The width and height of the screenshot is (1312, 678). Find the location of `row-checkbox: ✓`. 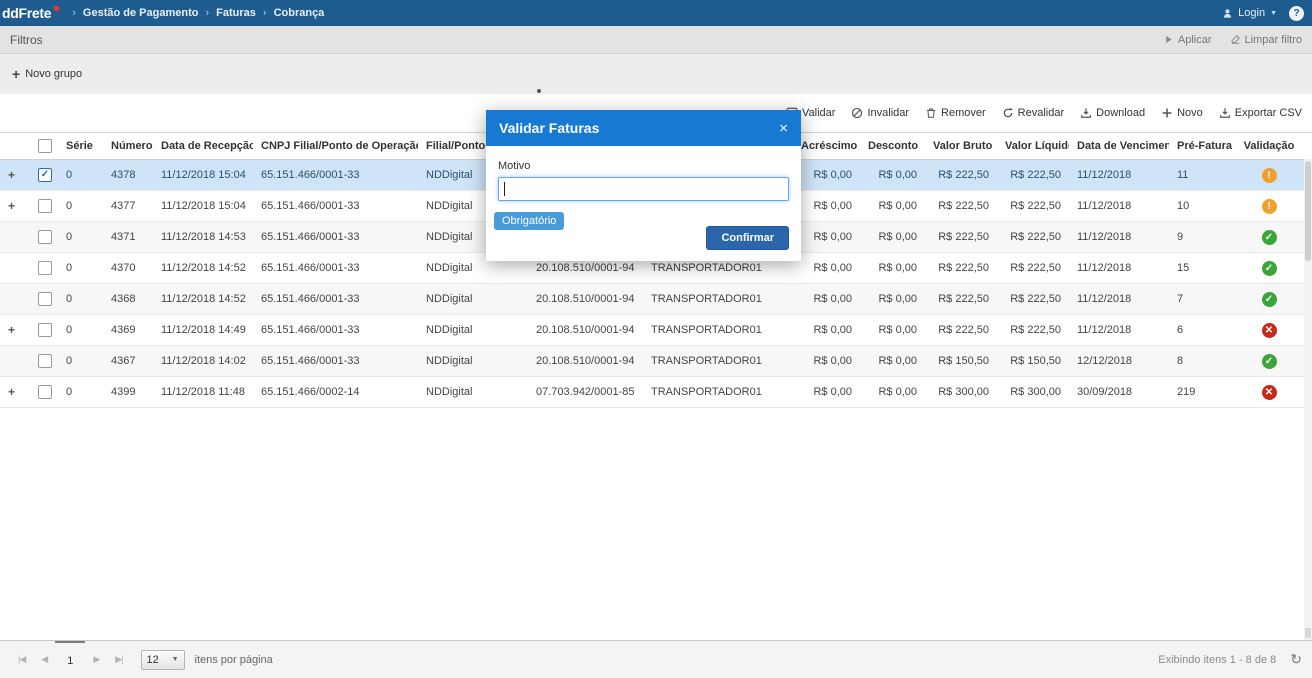

row-checkbox: ✓ is located at coordinates (45, 175).